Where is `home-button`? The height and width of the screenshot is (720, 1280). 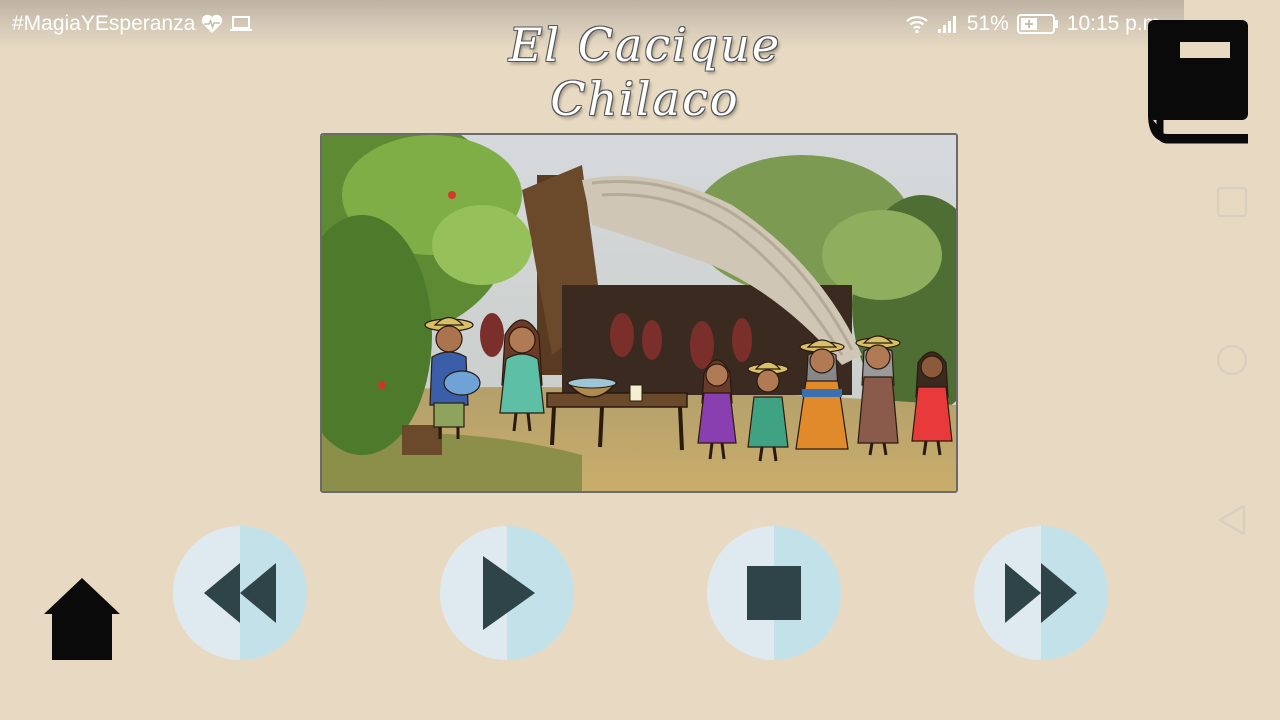
home-button is located at coordinates (82, 619).